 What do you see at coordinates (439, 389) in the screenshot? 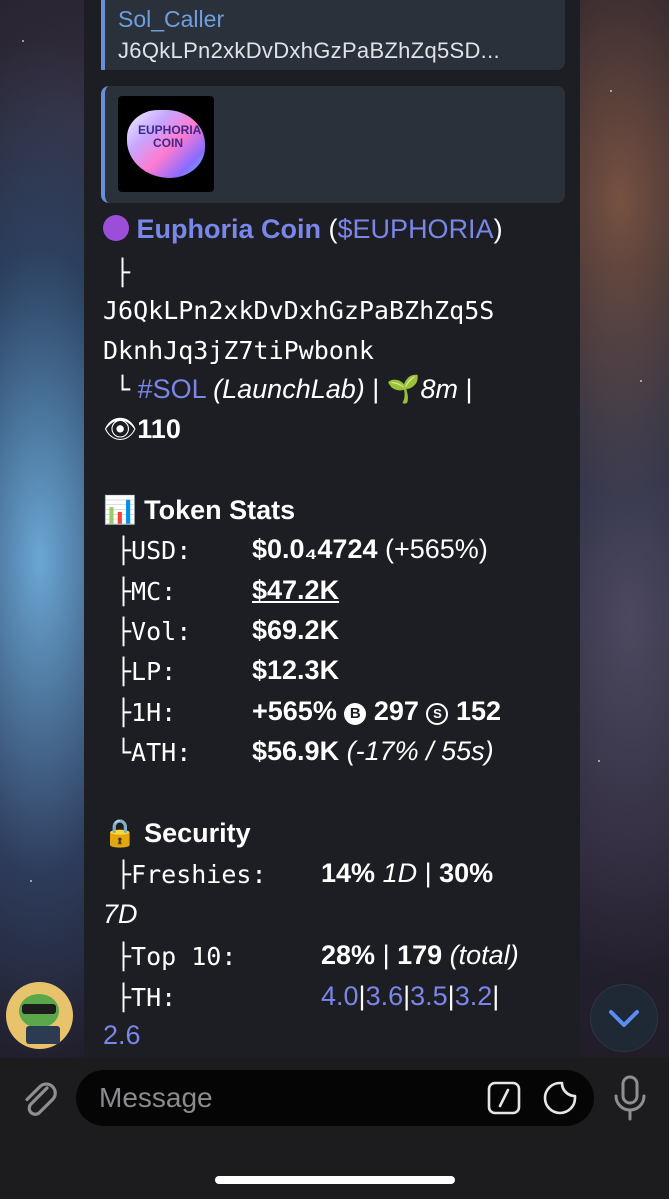
I see `token-age: 8m` at bounding box center [439, 389].